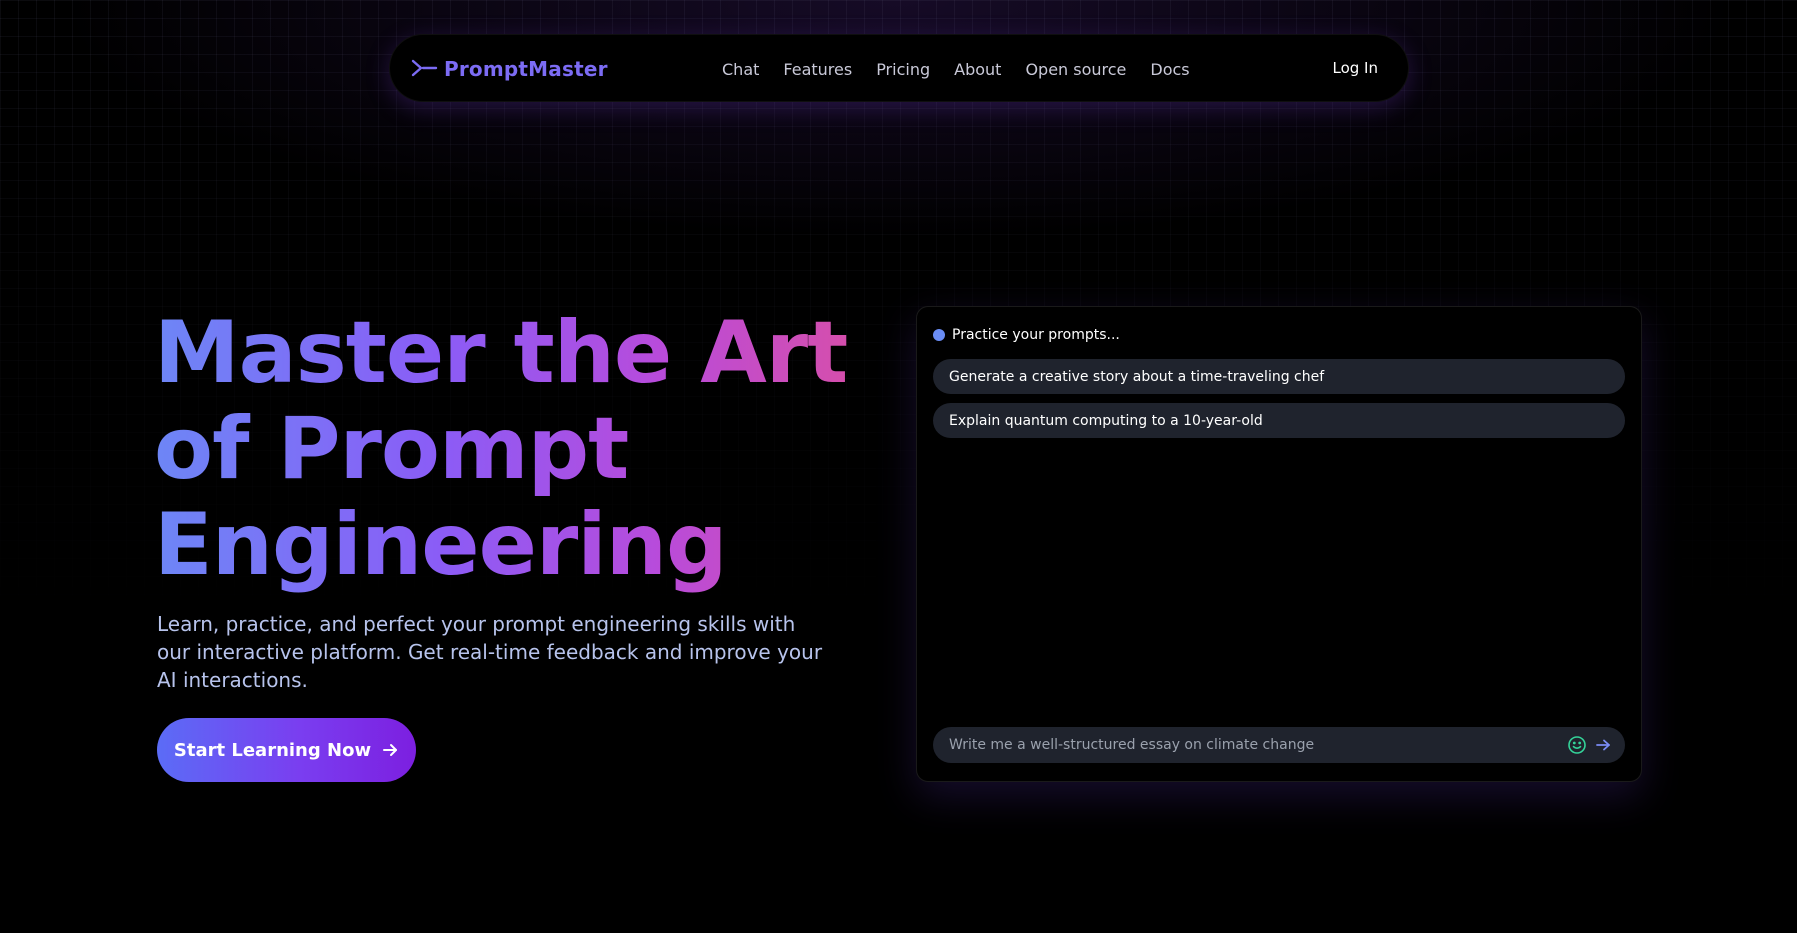 This screenshot has height=933, width=1797. Describe the element at coordinates (424, 68) in the screenshot. I see `terminal-prompt-icon` at that location.